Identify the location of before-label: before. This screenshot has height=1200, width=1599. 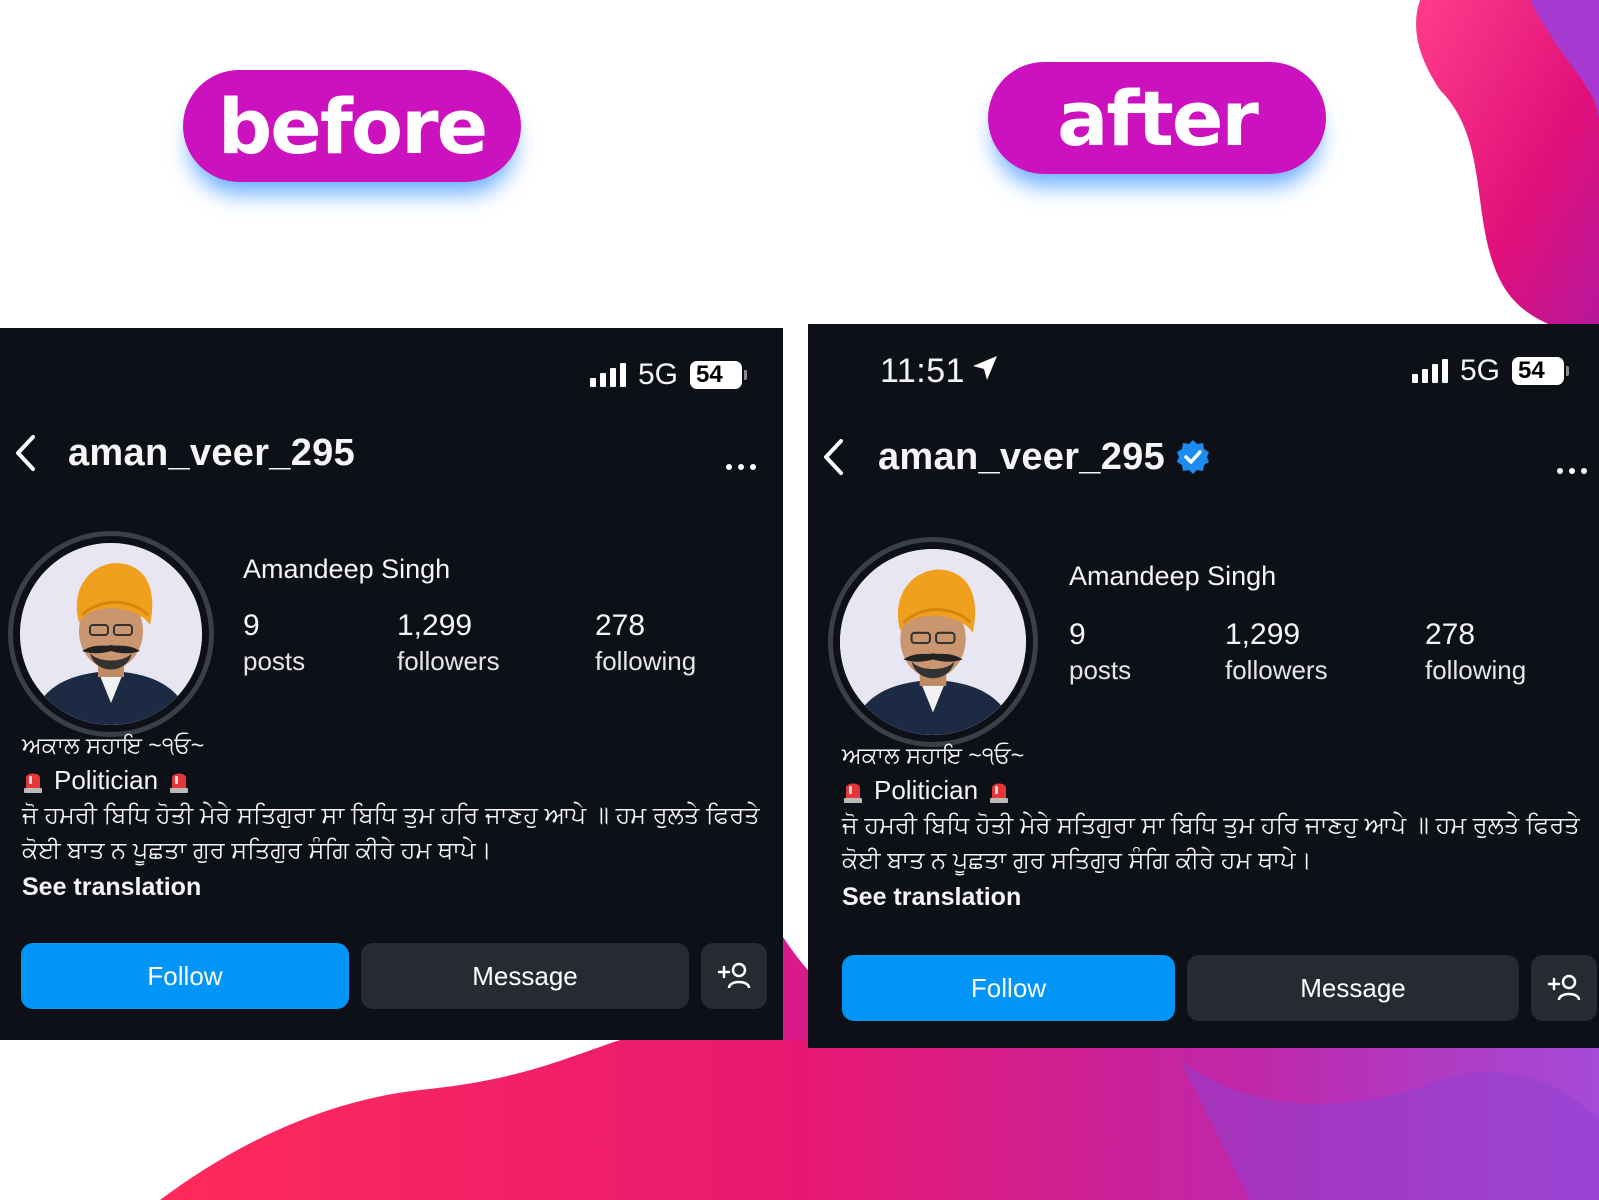
(352, 126).